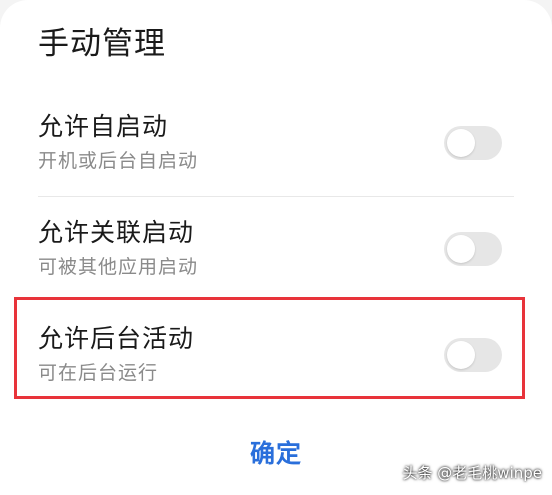 Image resolution: width=552 pixels, height=495 pixels. I want to click on row-label: 允许自启动, so click(103, 126).